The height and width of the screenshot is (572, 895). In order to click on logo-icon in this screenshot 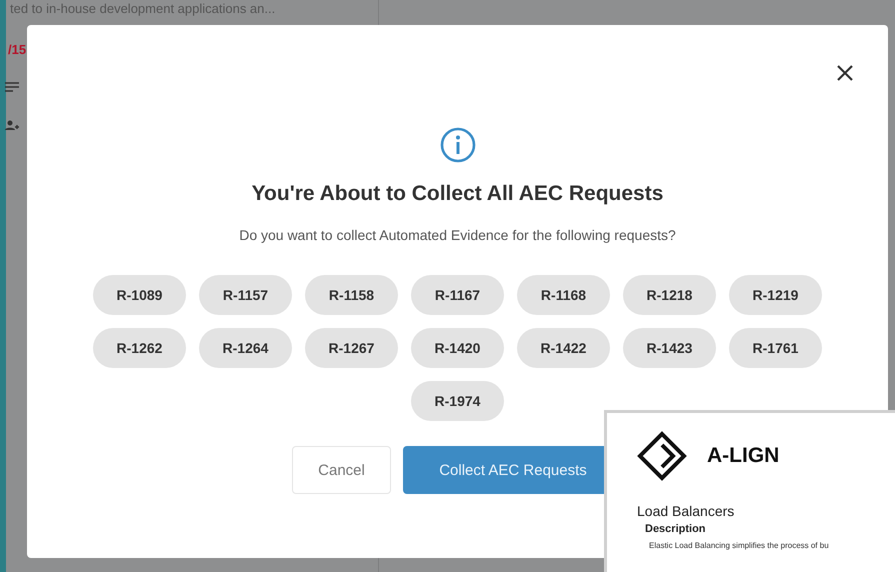, I will do `click(662, 456)`.